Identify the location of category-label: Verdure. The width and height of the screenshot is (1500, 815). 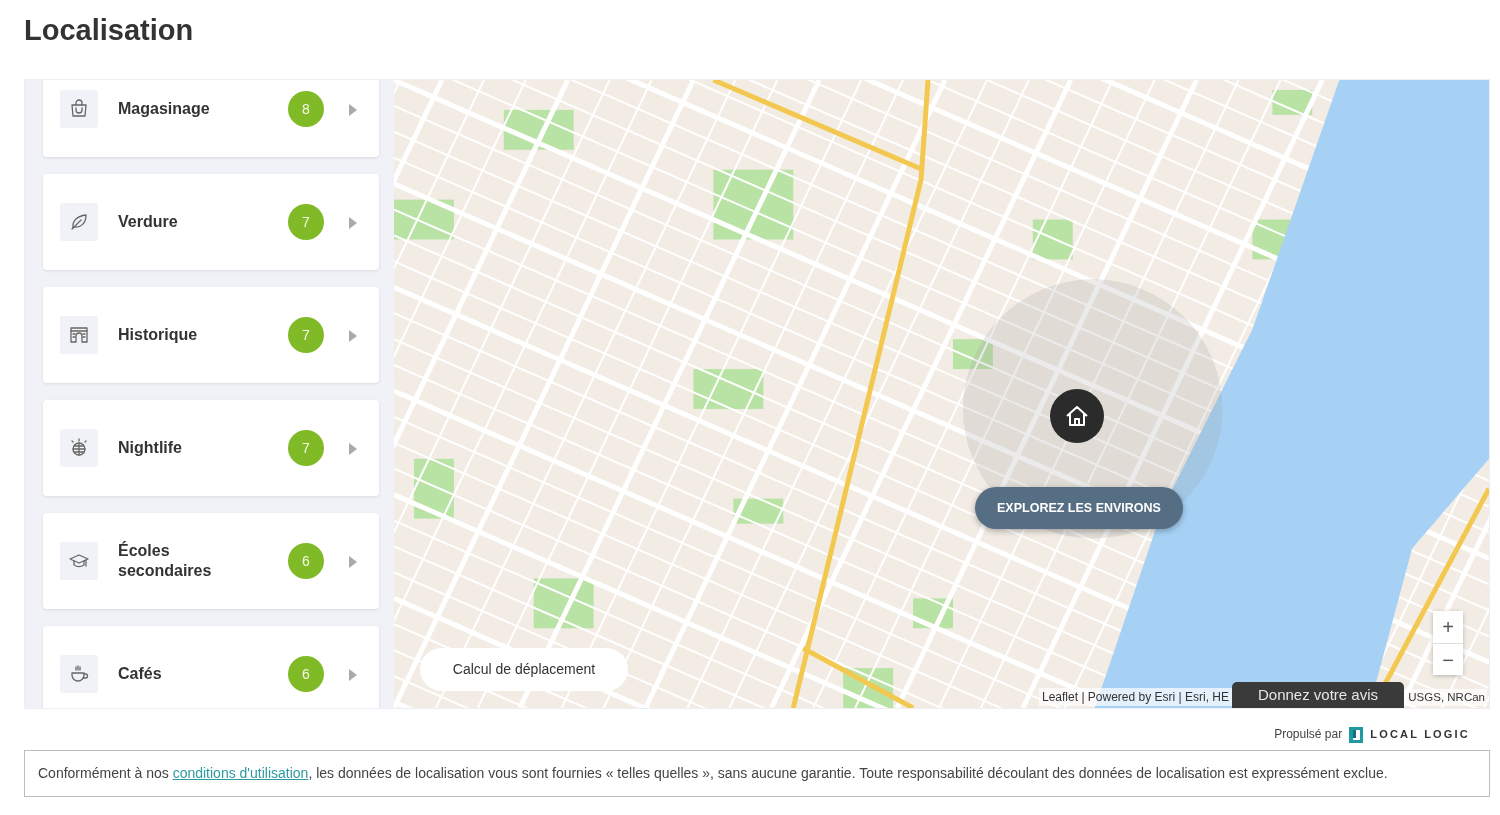
(148, 222).